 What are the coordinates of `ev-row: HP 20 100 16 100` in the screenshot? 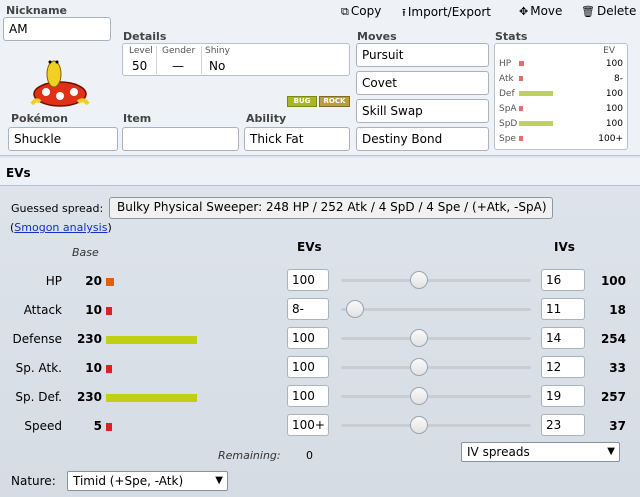 It's located at (320, 281).